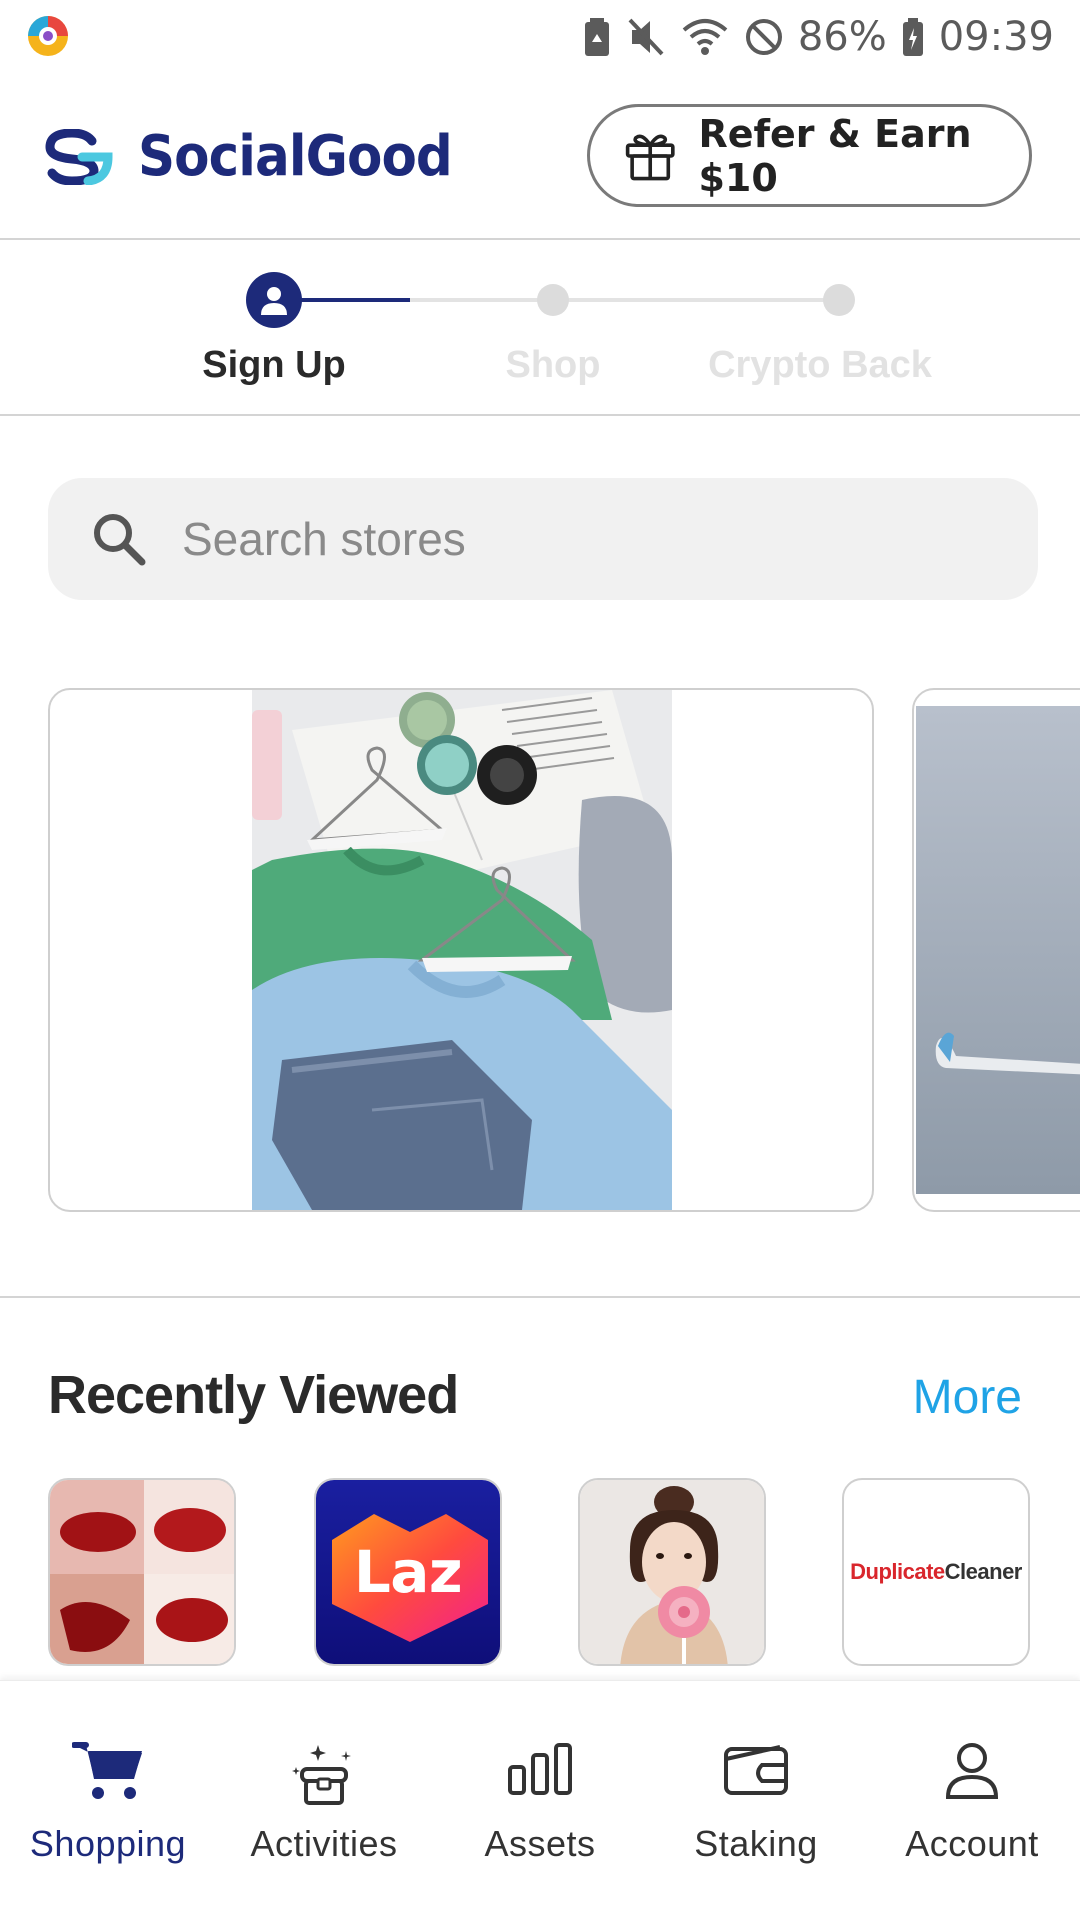  What do you see at coordinates (540, 1843) in the screenshot?
I see `nav-assets-label: Assets` at bounding box center [540, 1843].